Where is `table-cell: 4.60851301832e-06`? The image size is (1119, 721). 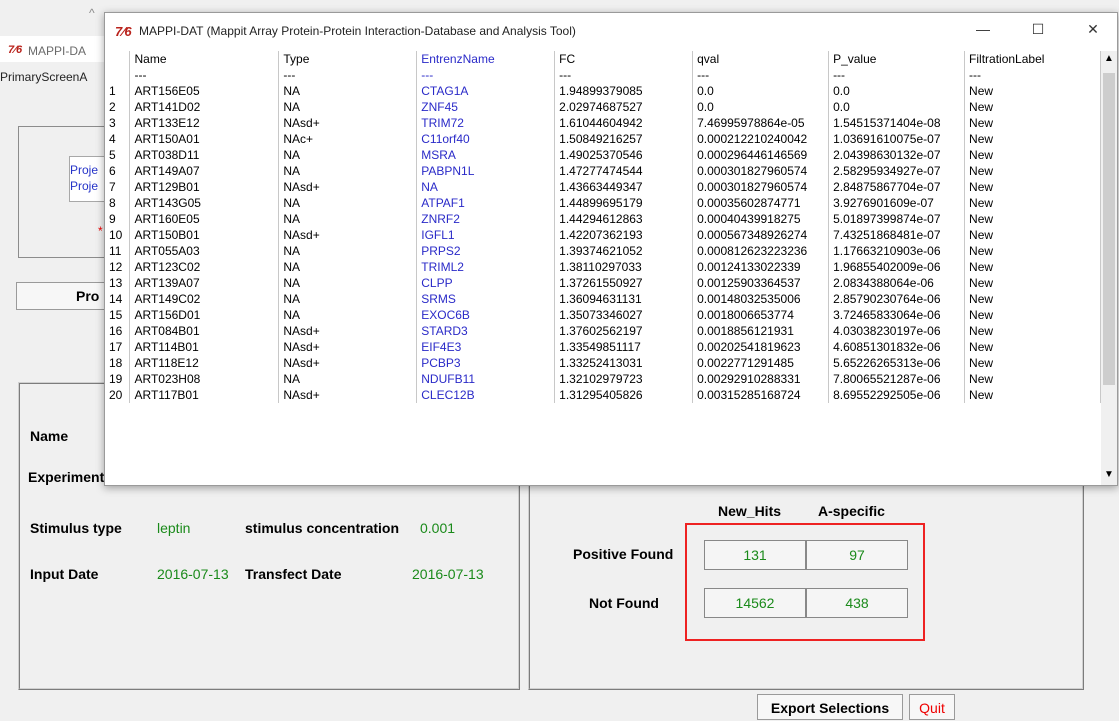
table-cell: 4.60851301832e-06 is located at coordinates (897, 347).